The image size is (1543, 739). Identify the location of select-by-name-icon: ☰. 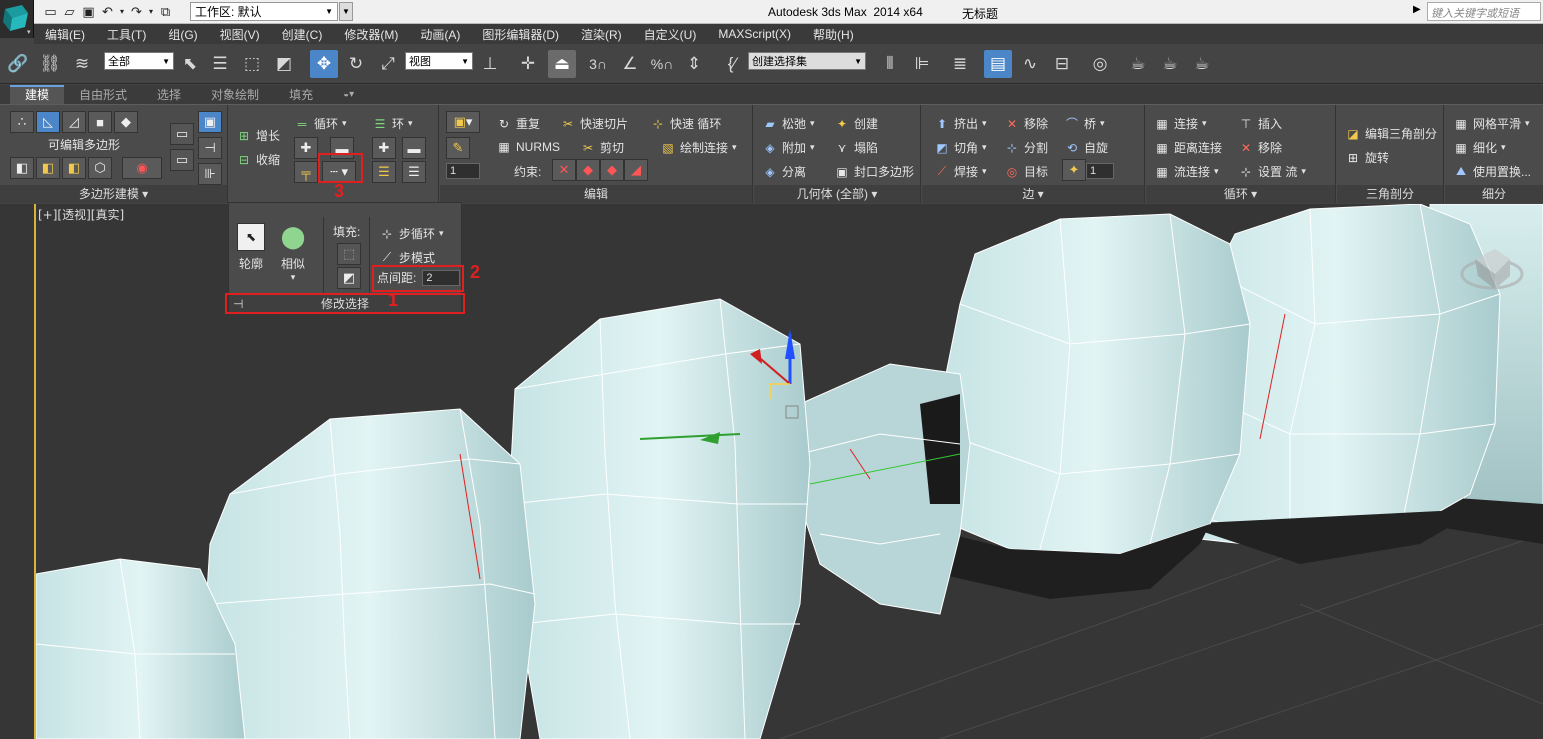
(220, 64).